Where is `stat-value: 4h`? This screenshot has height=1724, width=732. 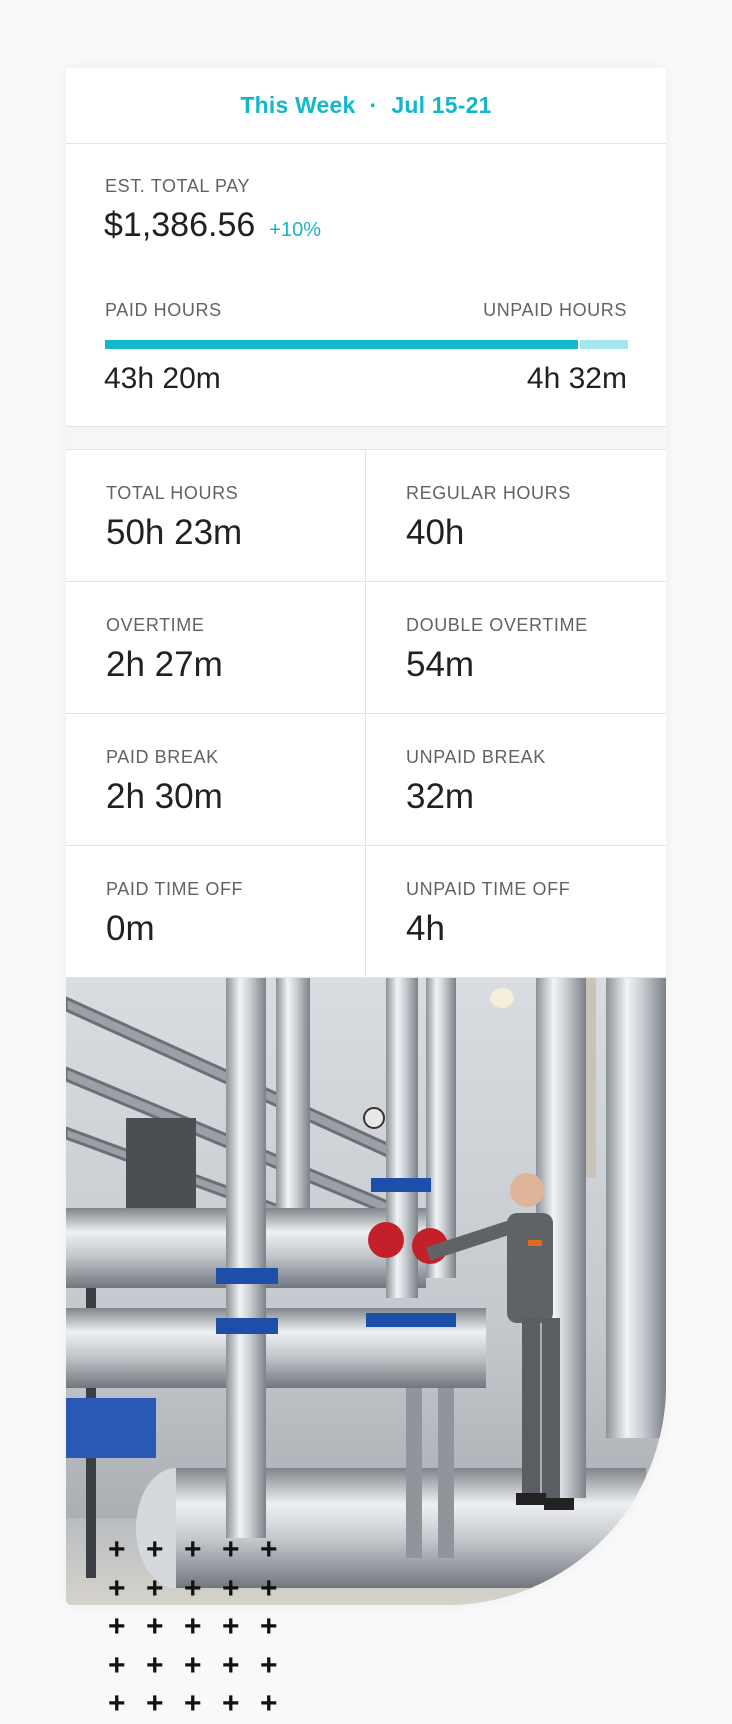
stat-value: 4h is located at coordinates (425, 928).